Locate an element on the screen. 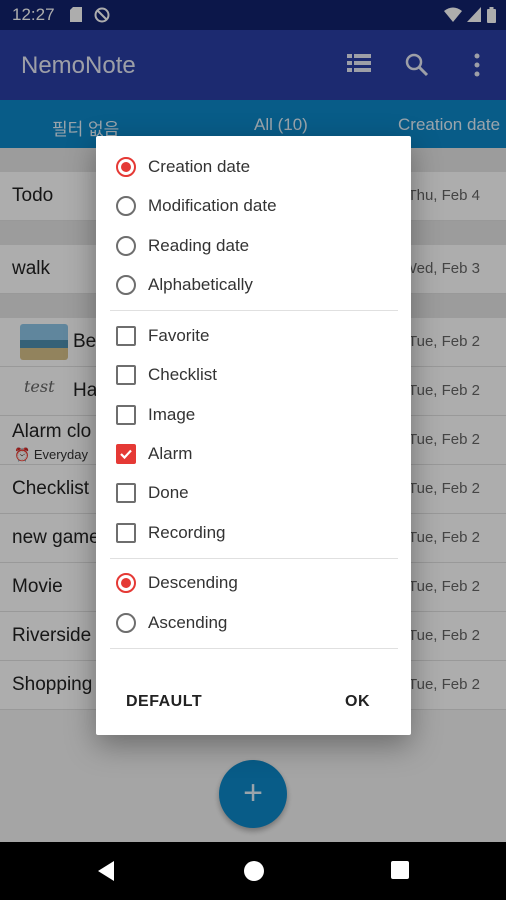 The image size is (506, 900). filter-recording: Recording is located at coordinates (256, 534).